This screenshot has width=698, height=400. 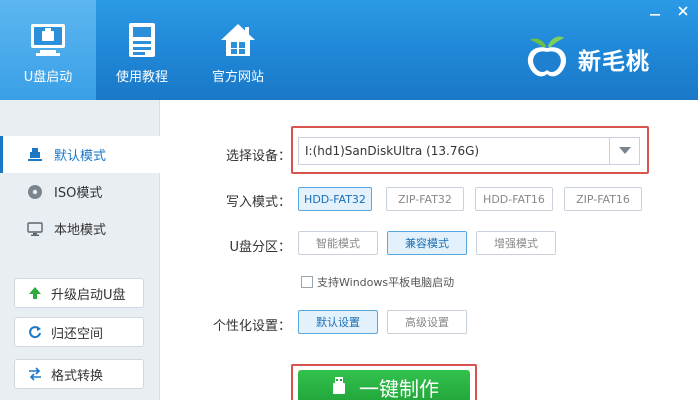 I want to click on peach-logo-icon, so click(x=547, y=59).